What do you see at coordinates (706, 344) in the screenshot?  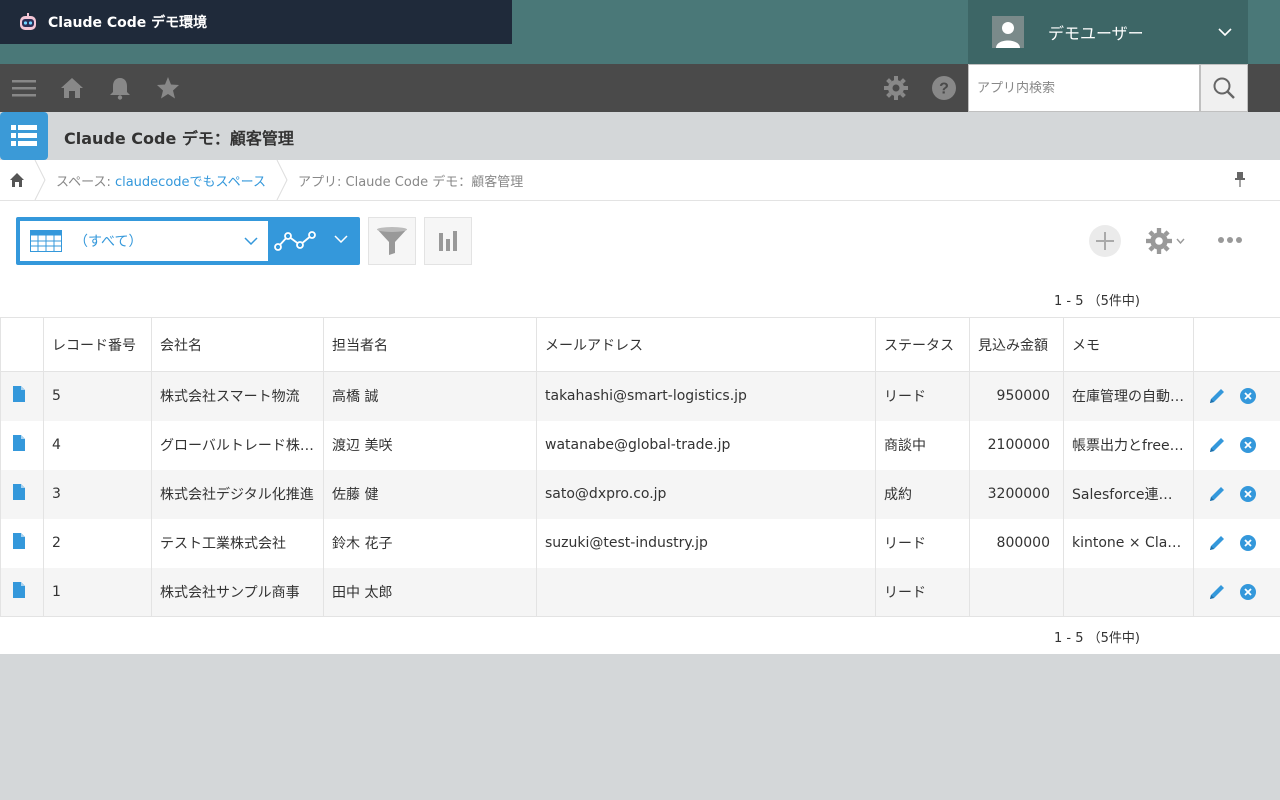 I see `header-email: メールアドレス` at bounding box center [706, 344].